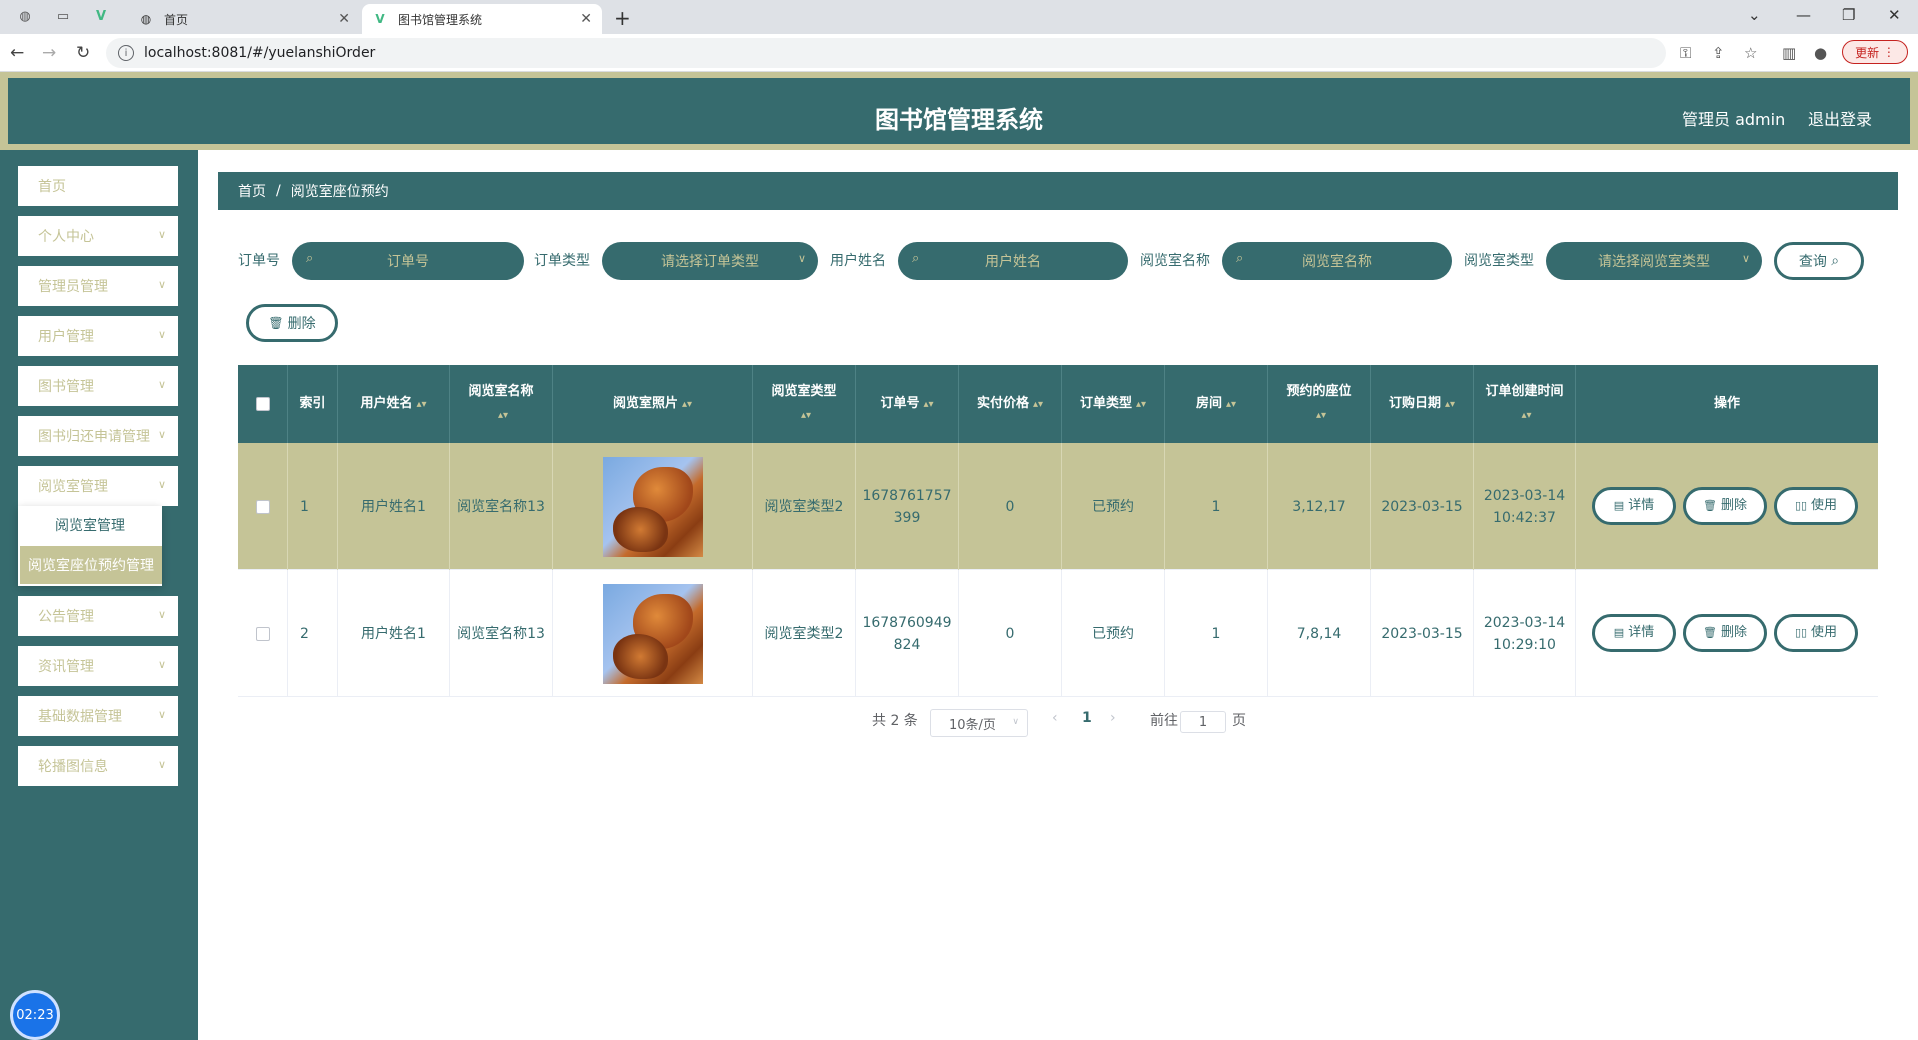 This screenshot has height=1040, width=1918. What do you see at coordinates (98, 486) in the screenshot?
I see `sidebar-item-reading-rooms: 阅览室管理 ∨` at bounding box center [98, 486].